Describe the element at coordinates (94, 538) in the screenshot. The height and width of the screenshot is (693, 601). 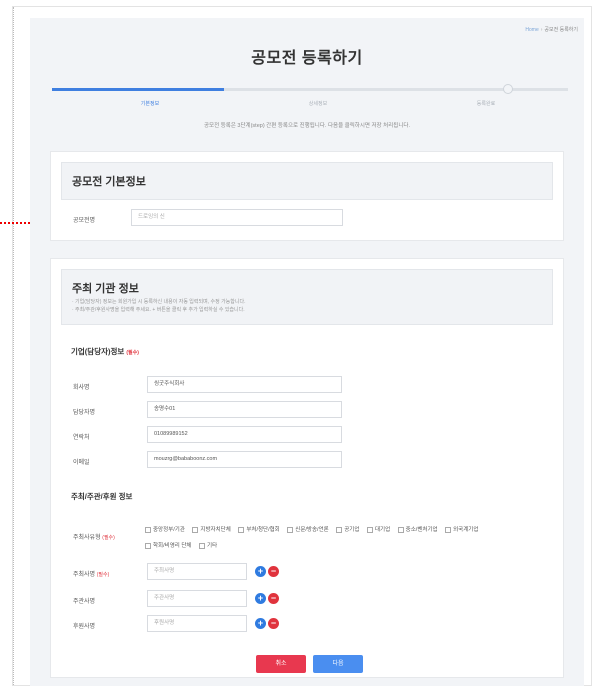
I see `host-type-label: 주최사유형 (필수)` at that location.